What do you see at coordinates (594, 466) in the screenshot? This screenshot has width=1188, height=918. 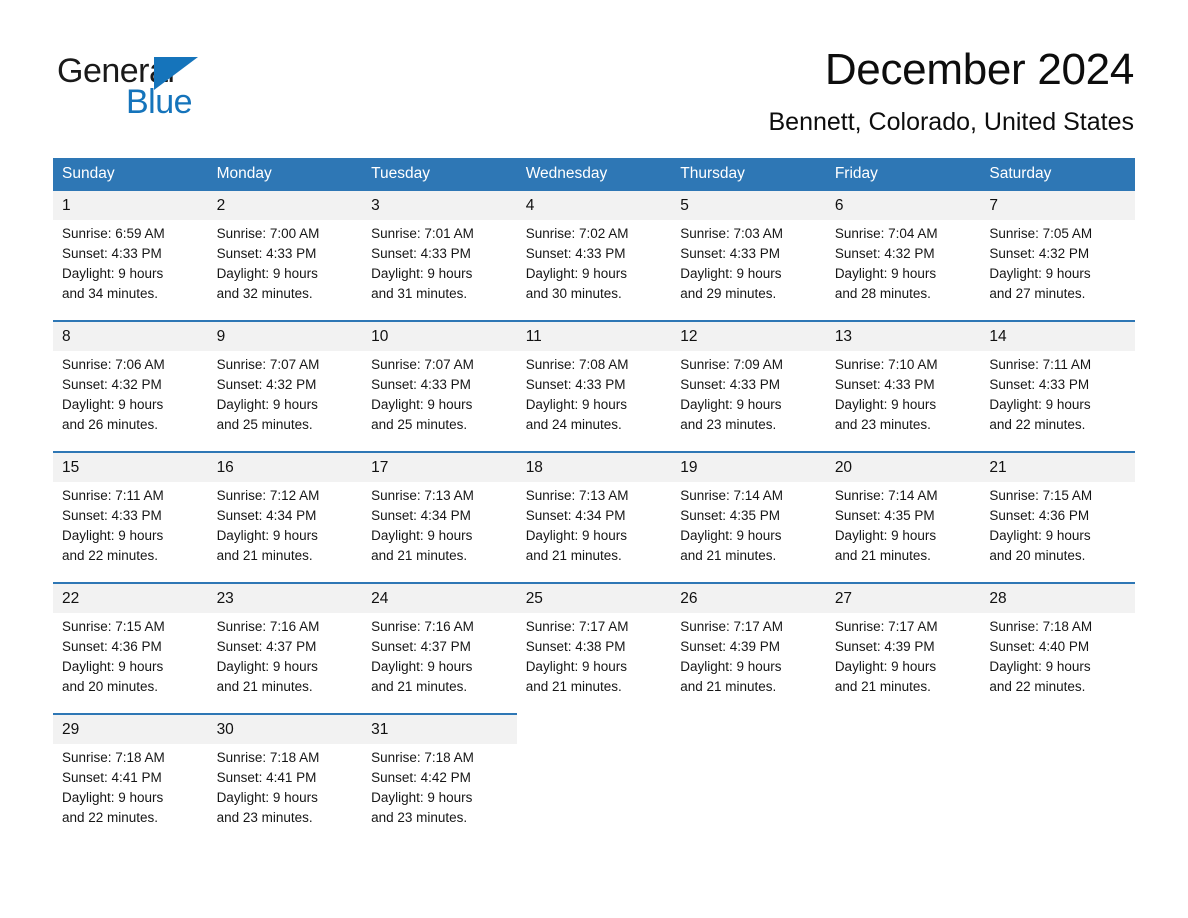 I see `day-number: 18` at bounding box center [594, 466].